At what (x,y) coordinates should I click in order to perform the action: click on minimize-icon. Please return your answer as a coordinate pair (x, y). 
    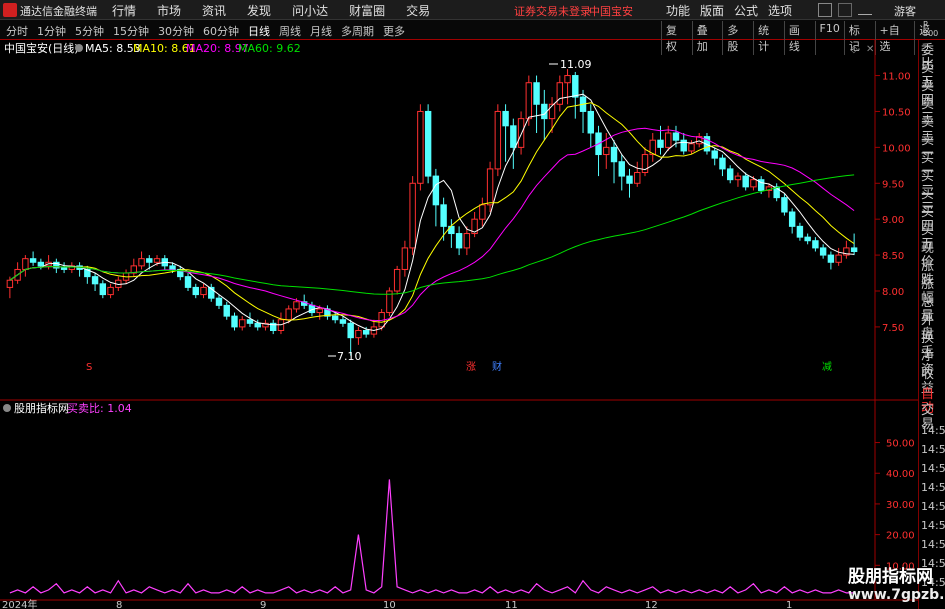
    Looking at the image, I should click on (865, 14).